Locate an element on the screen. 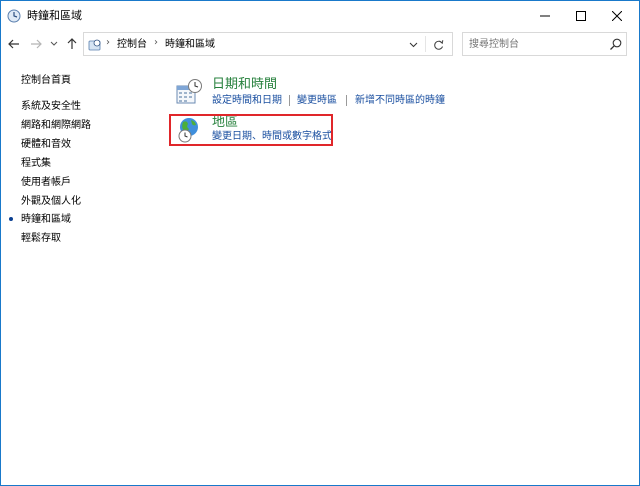 This screenshot has width=640, height=486. minimize-button is located at coordinates (545, 16).